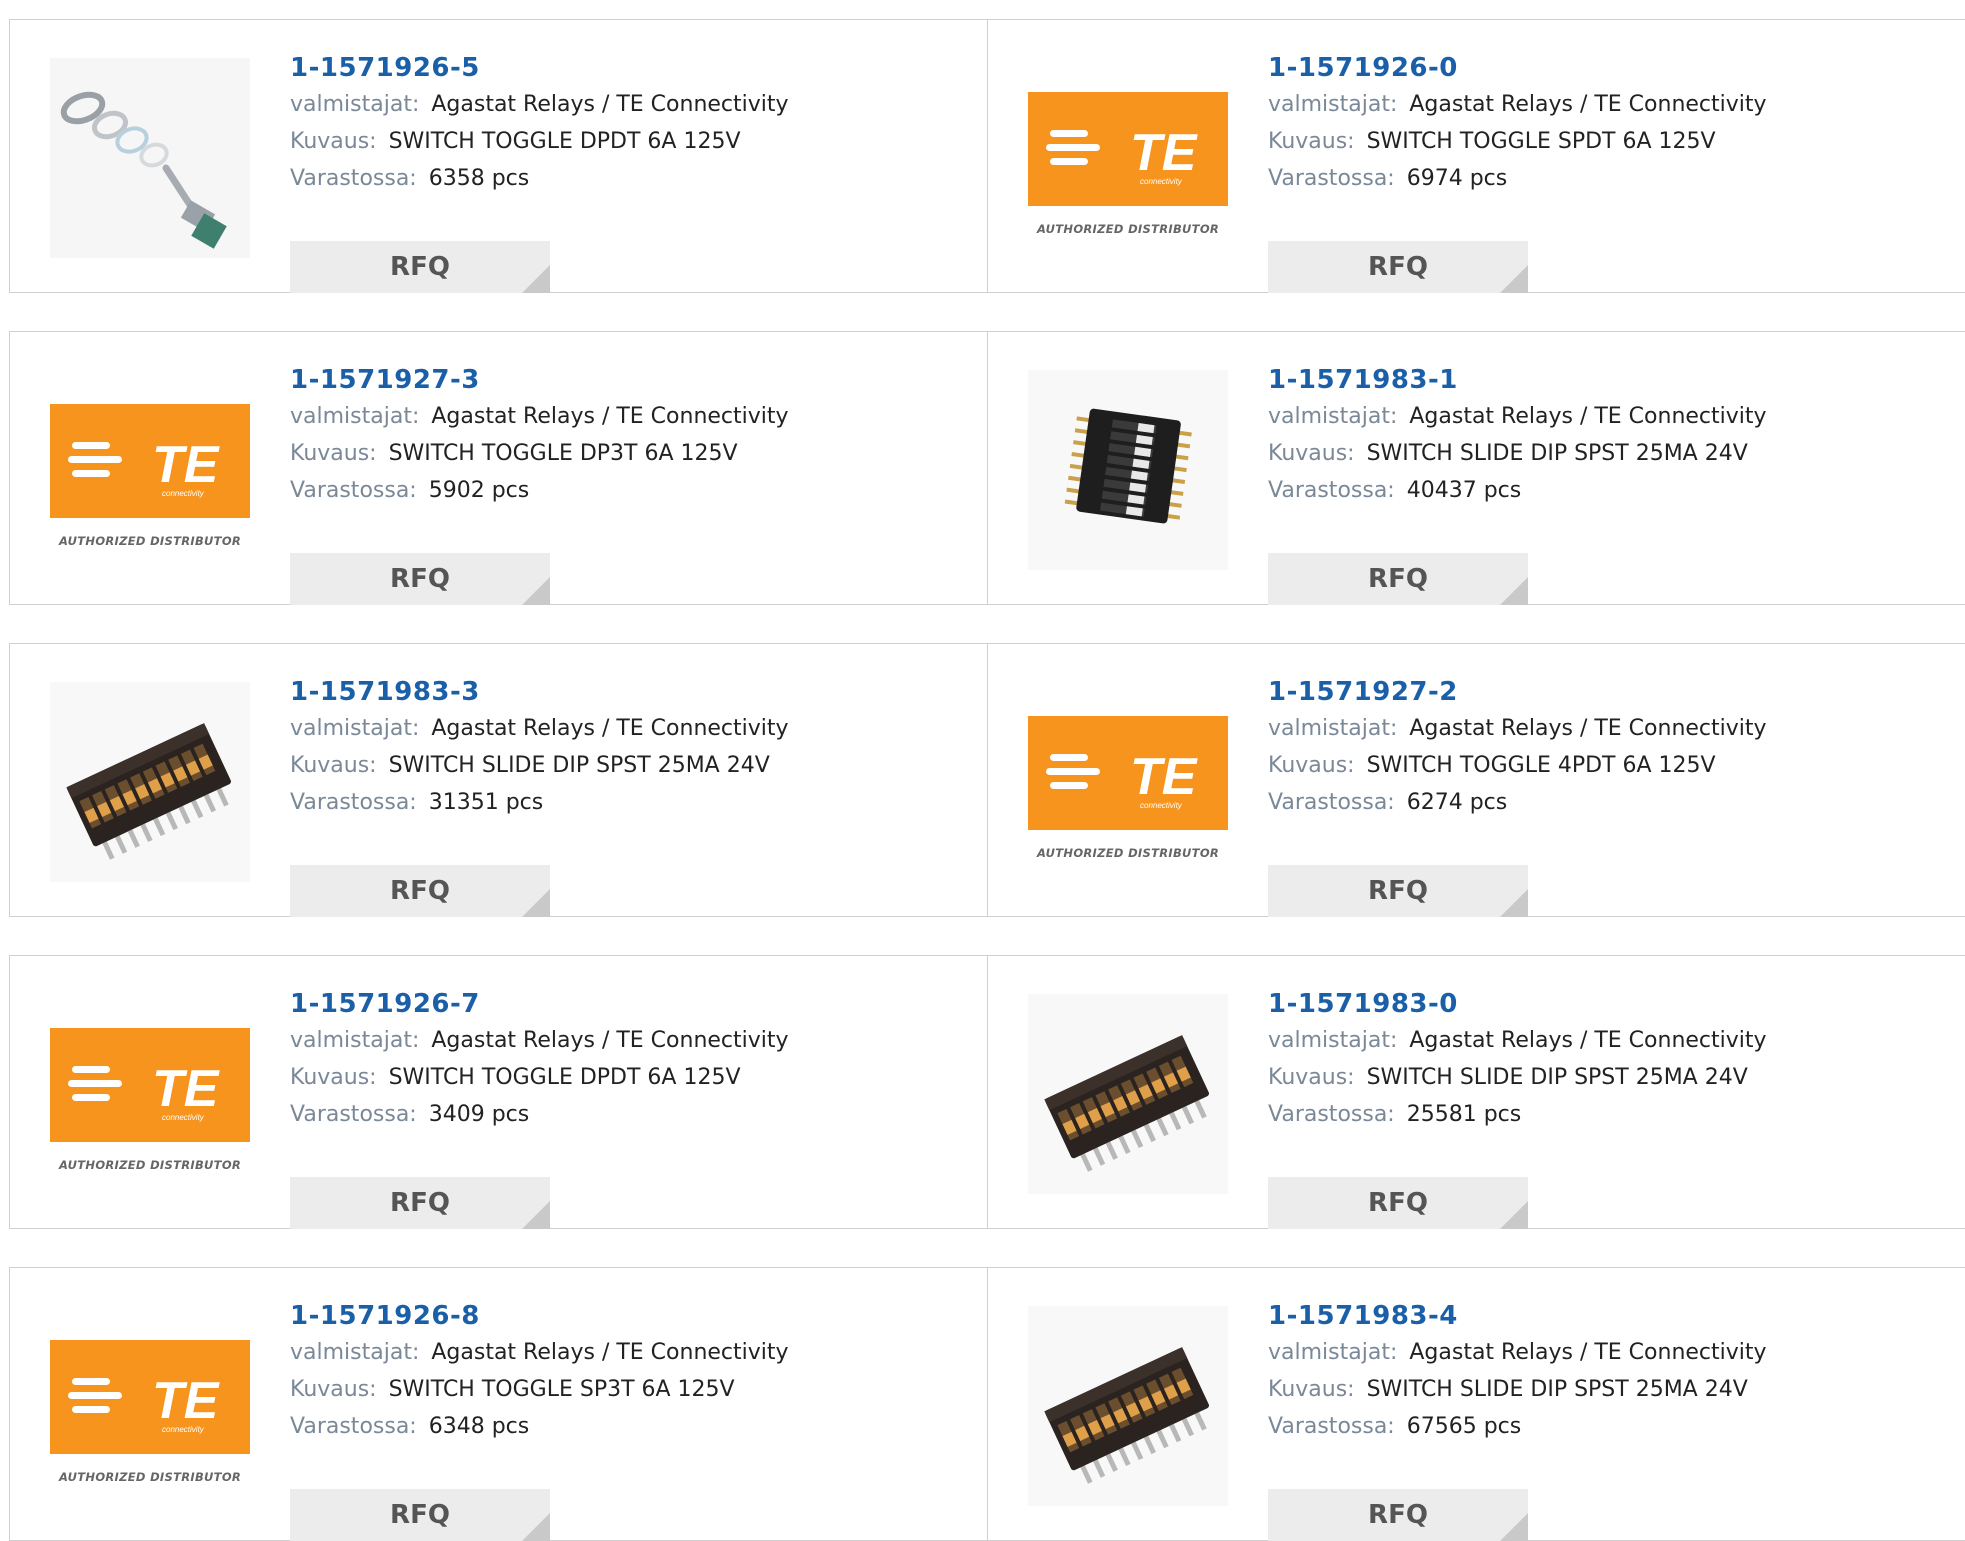 Image resolution: width=1965 pixels, height=1541 pixels. What do you see at coordinates (564, 141) in the screenshot?
I see `description-value: SWITCH TOGGLE DPDT 6A 125V` at bounding box center [564, 141].